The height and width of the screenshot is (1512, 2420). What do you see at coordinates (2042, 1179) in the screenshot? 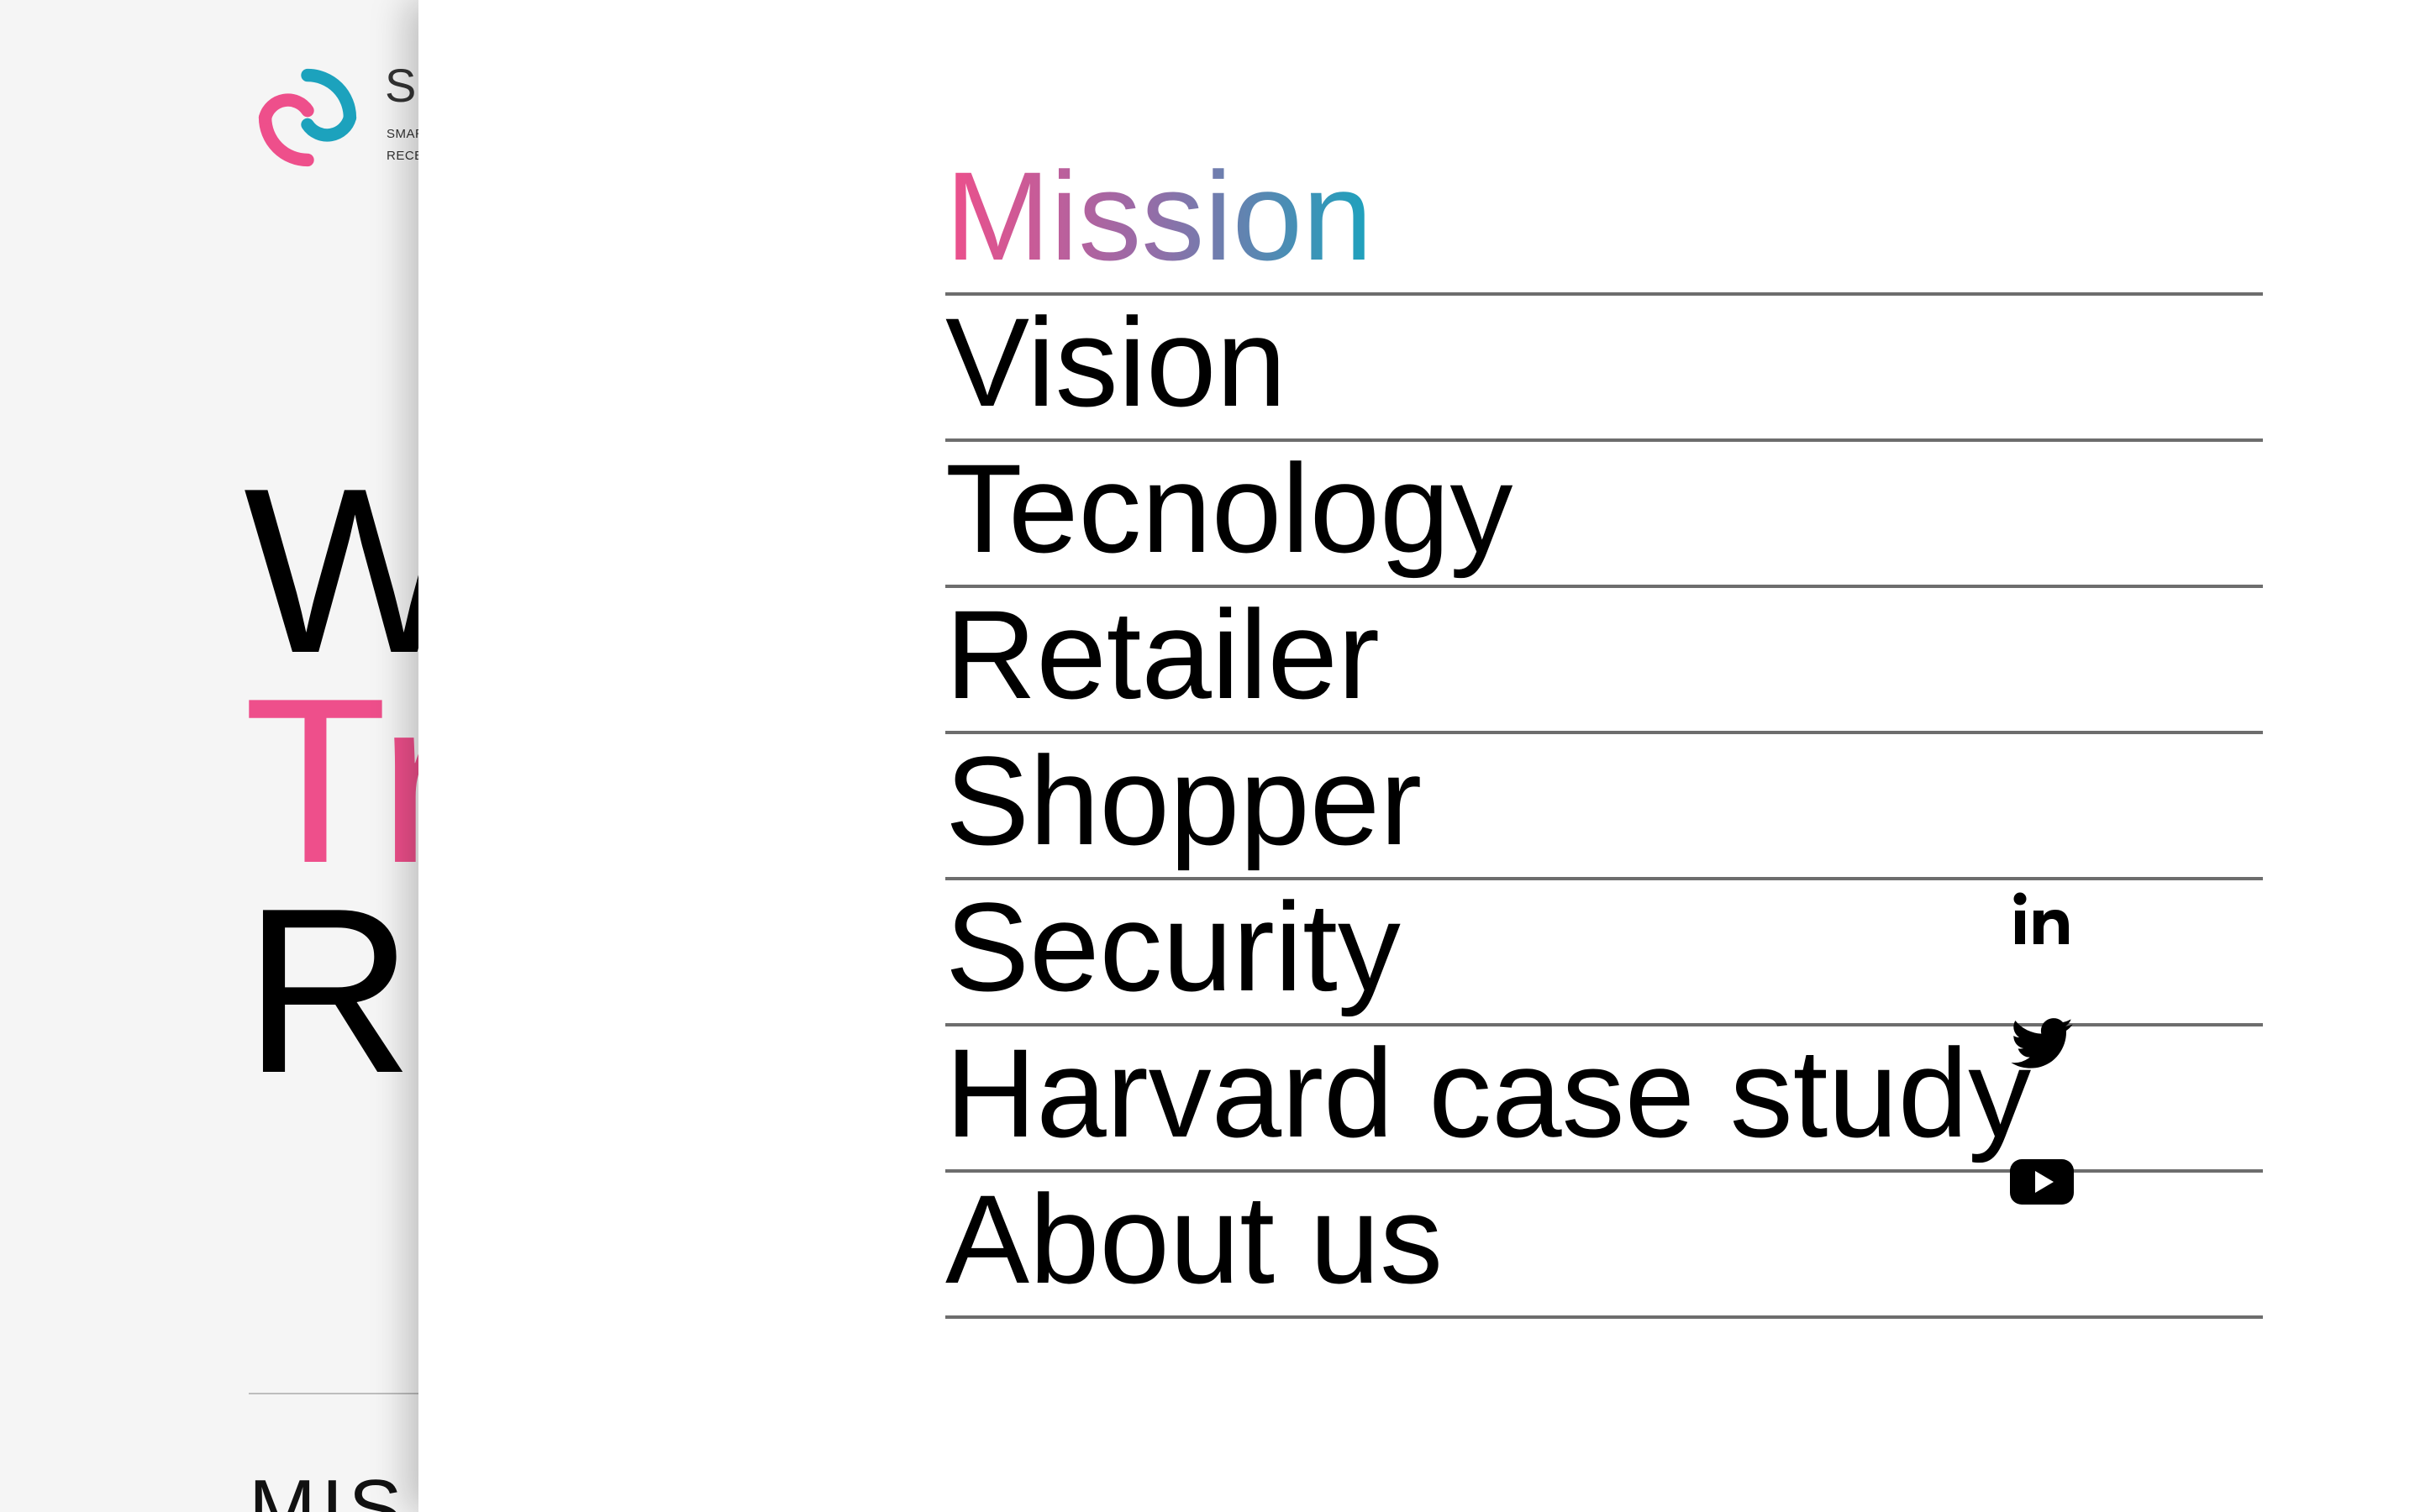
I see `youtube-icon` at bounding box center [2042, 1179].